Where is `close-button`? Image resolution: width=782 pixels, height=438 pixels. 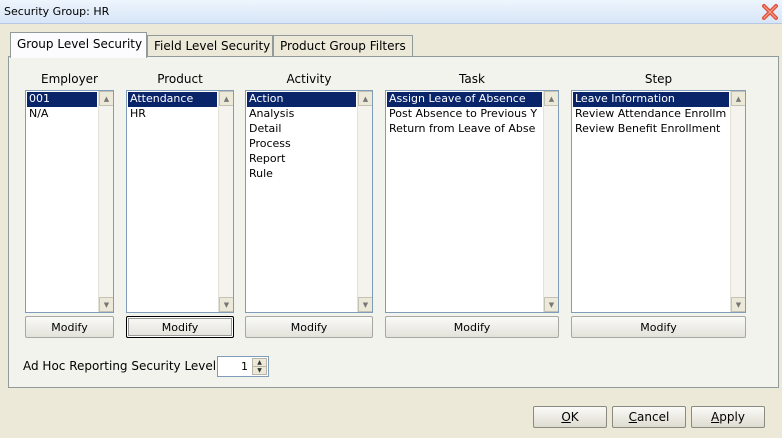
close-button is located at coordinates (770, 12).